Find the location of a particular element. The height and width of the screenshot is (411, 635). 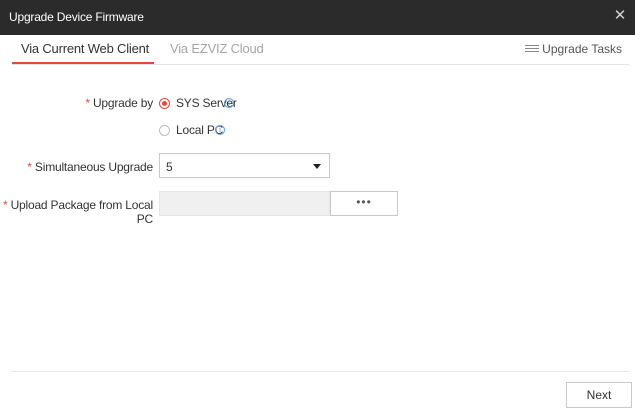

upload-package-label: * Upload Package from Local PC is located at coordinates (76, 212).